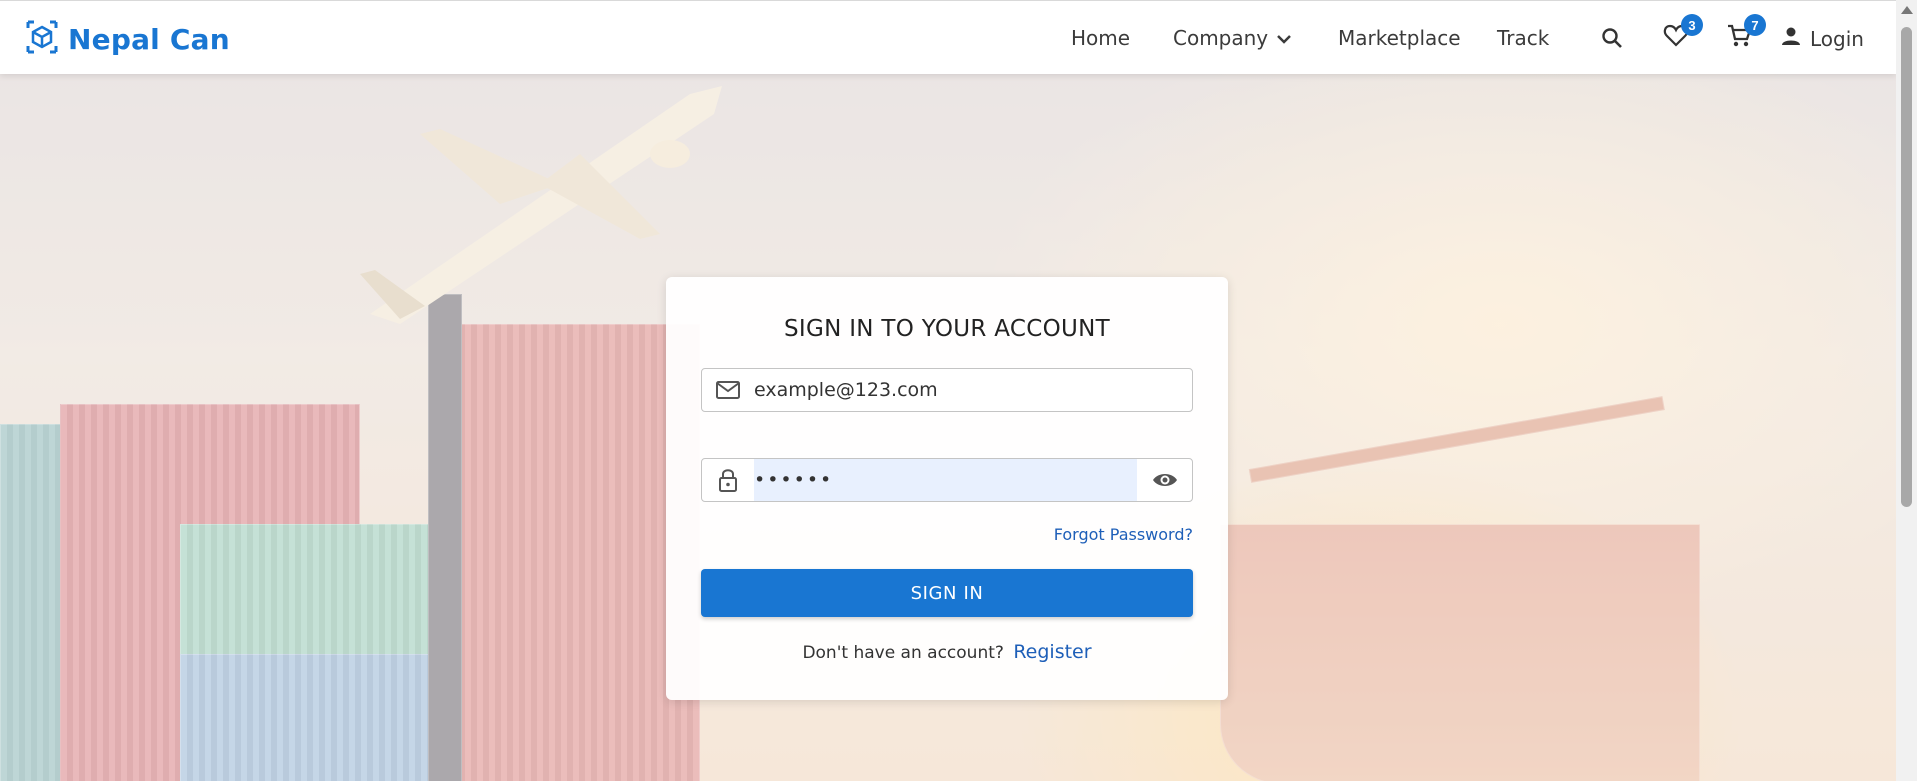  Describe the element at coordinates (1221, 38) in the screenshot. I see `nav-company-label: Company` at that location.